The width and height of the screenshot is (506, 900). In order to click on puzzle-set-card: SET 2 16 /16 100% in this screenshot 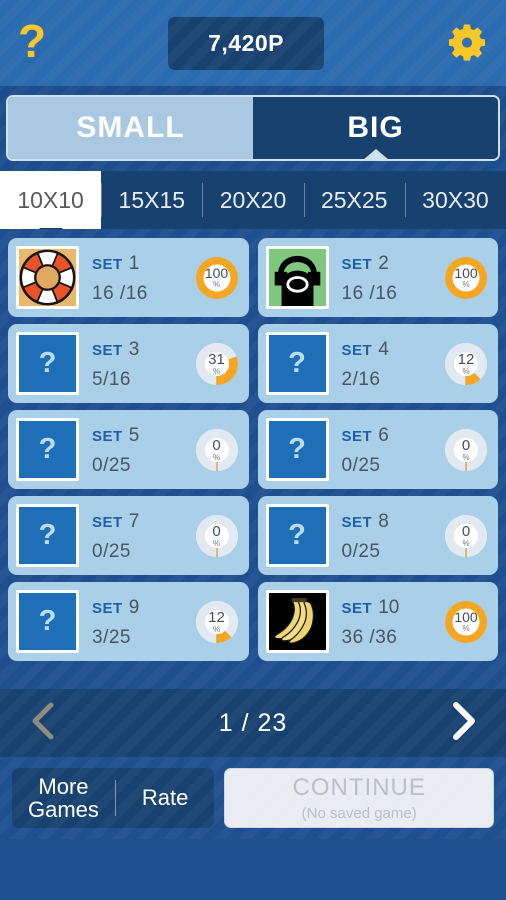, I will do `click(377, 277)`.